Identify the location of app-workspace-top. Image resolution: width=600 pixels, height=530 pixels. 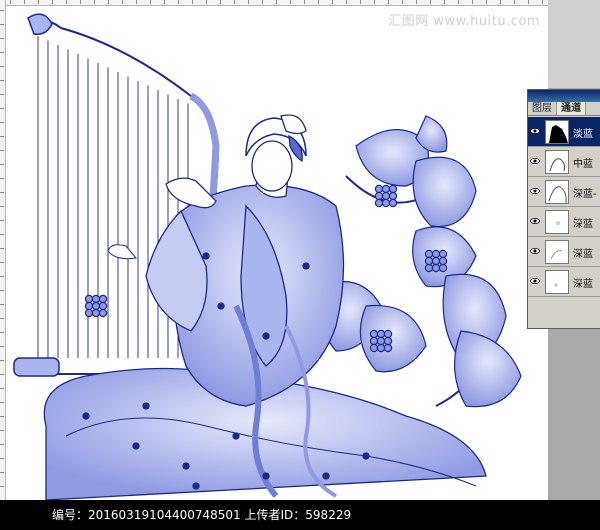
(574, 44).